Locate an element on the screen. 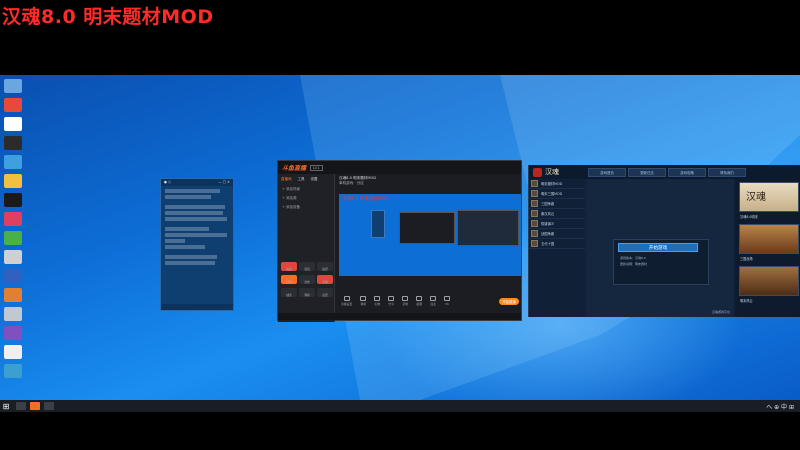 This screenshot has width=800, height=450. start-game-button: 开始游戏 is located at coordinates (658, 247).